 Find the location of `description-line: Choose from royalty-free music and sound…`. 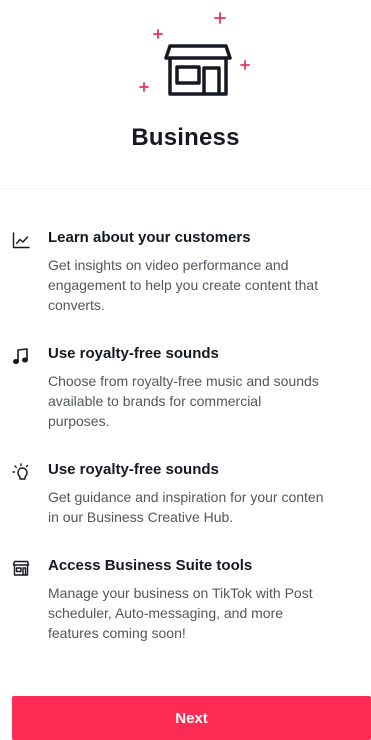

description-line: Choose from royalty-free music and sound… is located at coordinates (183, 381).